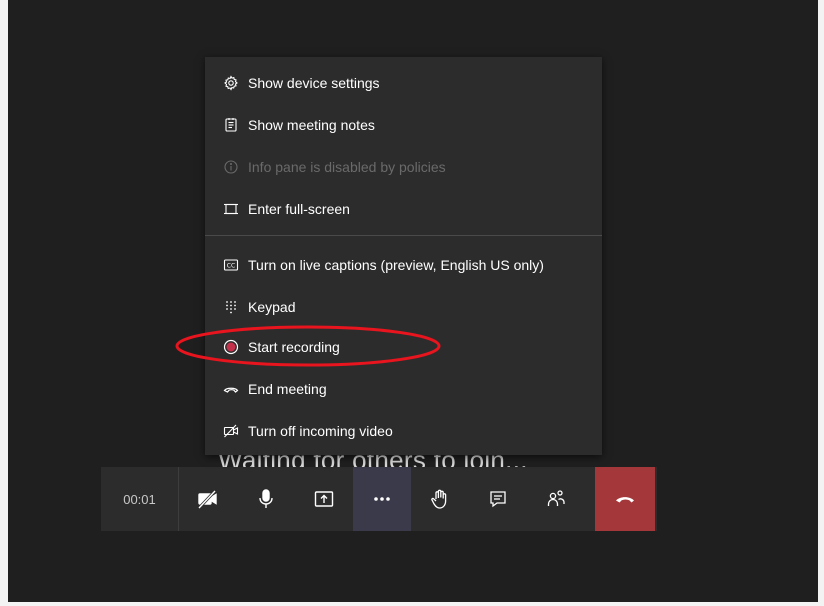 The image size is (824, 606). I want to click on camera-toggle-button, so click(208, 499).